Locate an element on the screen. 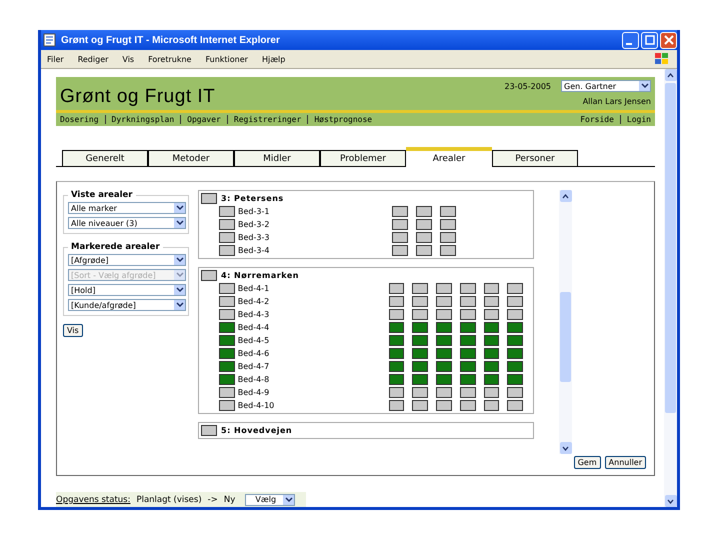 The width and height of the screenshot is (720, 540). tab: Generelt is located at coordinates (105, 158).